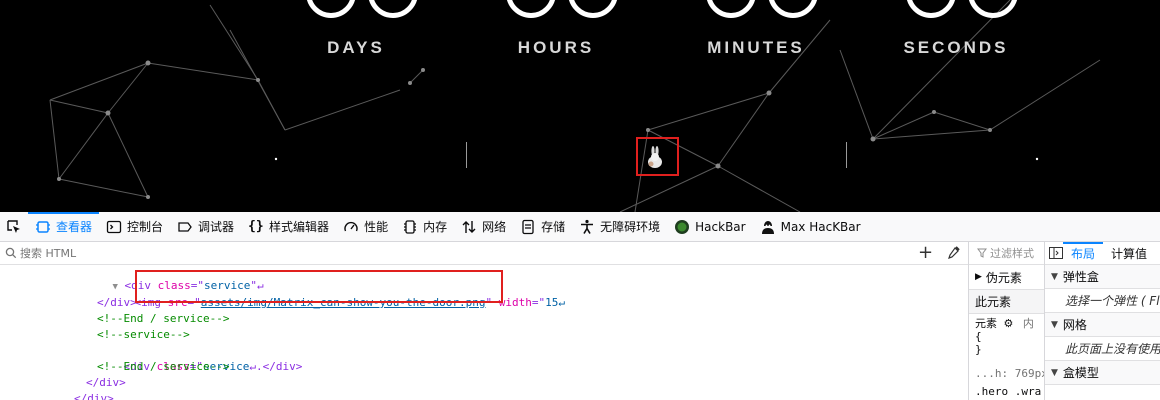 This screenshot has width=1160, height=400. What do you see at coordinates (185, 226) in the screenshot?
I see `debugger-icon` at bounding box center [185, 226].